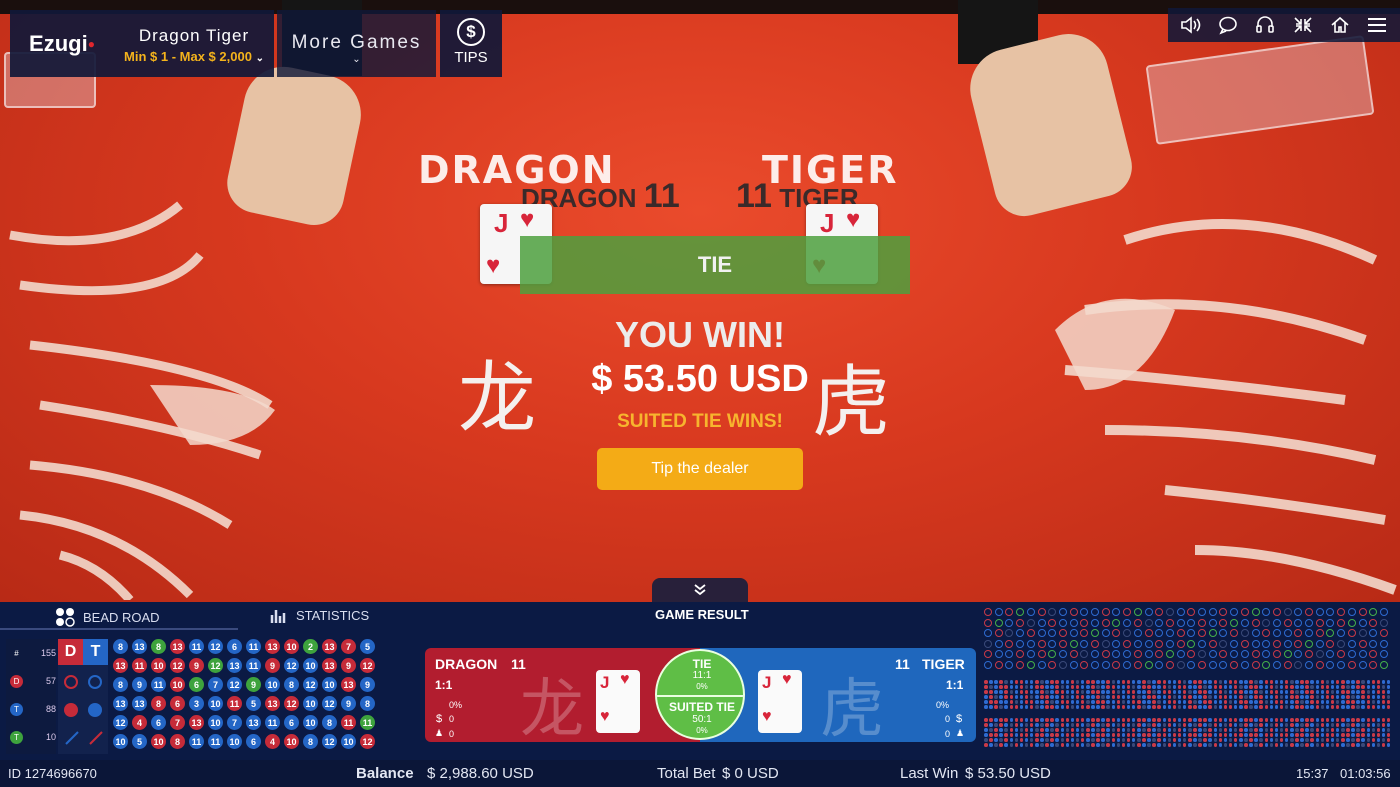  What do you see at coordinates (471, 43) in the screenshot?
I see `tips-button: $ TIPS` at bounding box center [471, 43].